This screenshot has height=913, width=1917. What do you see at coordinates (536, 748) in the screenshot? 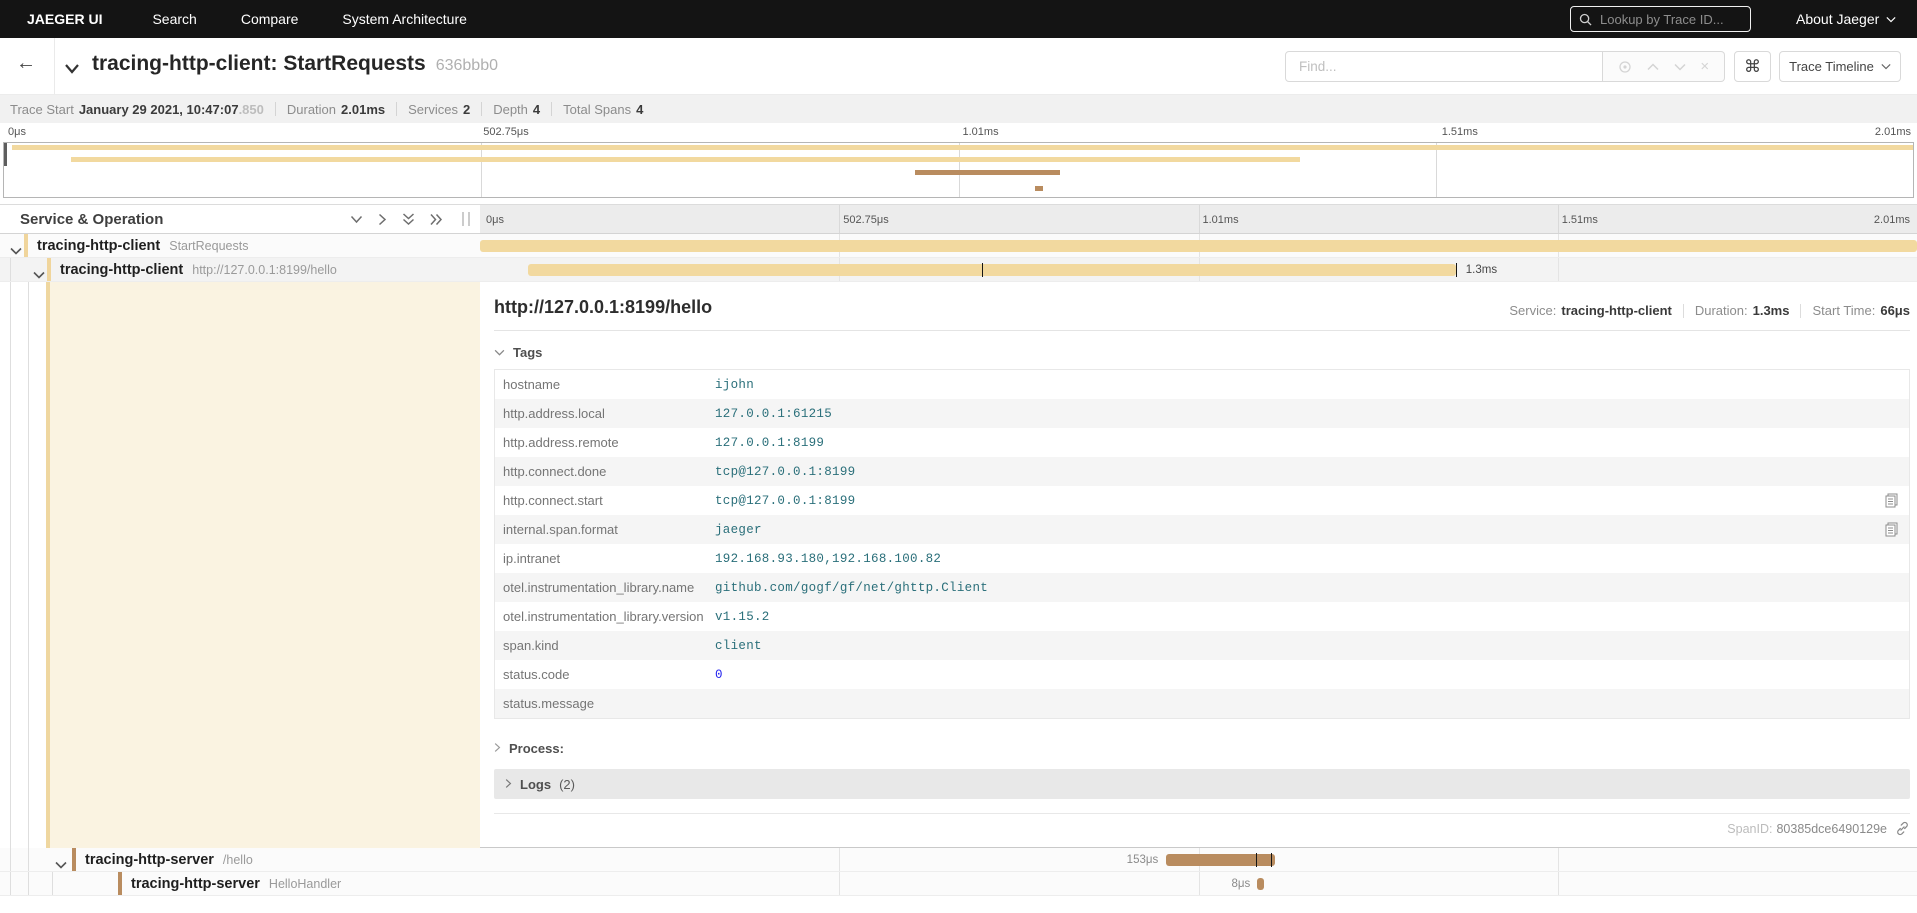
I see `process-heading: Process:` at bounding box center [536, 748].